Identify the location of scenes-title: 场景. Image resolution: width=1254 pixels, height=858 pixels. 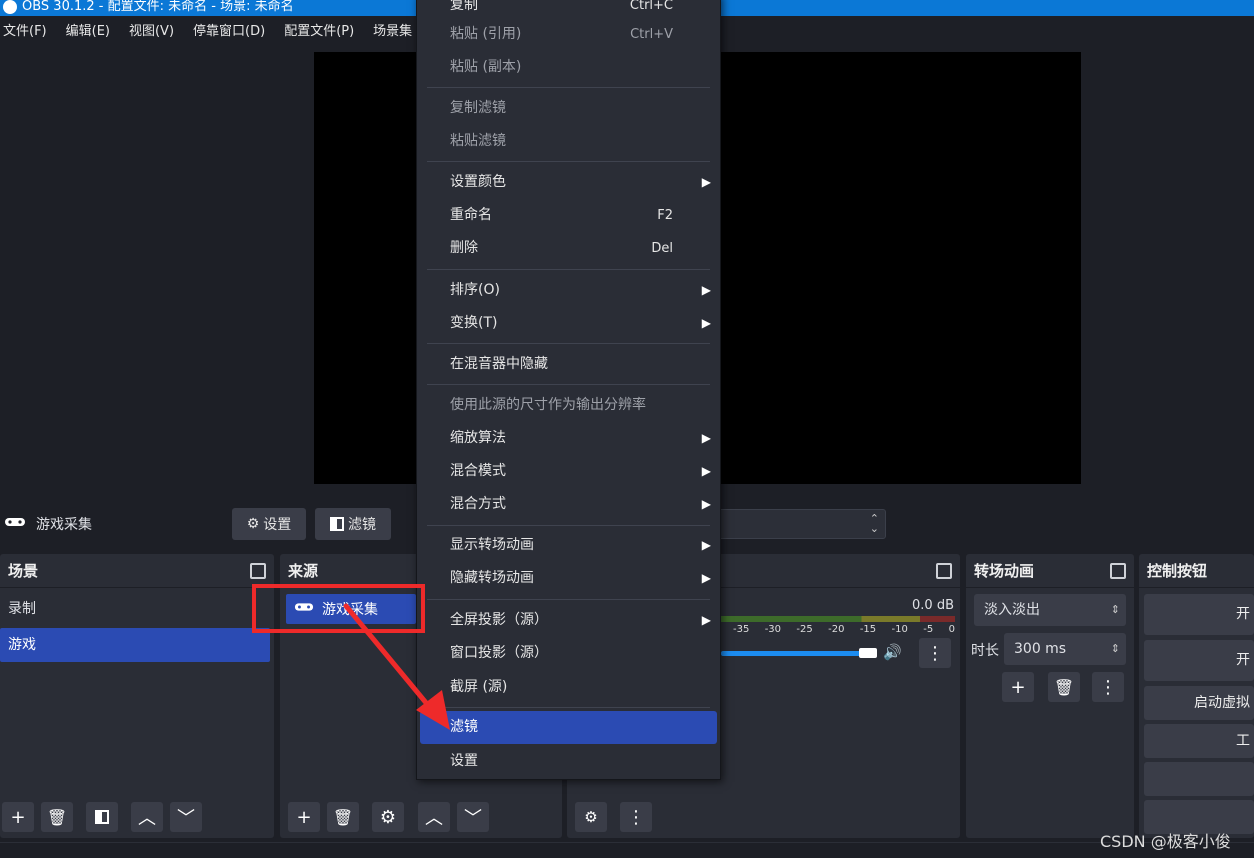
(23, 571).